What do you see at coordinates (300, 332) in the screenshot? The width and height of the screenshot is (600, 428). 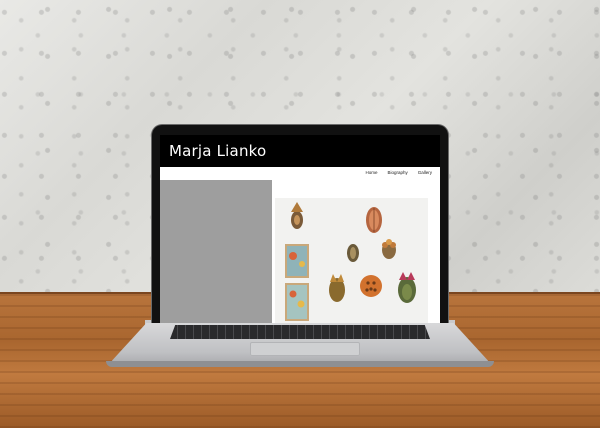 I see `laptop-keyboard` at bounding box center [300, 332].